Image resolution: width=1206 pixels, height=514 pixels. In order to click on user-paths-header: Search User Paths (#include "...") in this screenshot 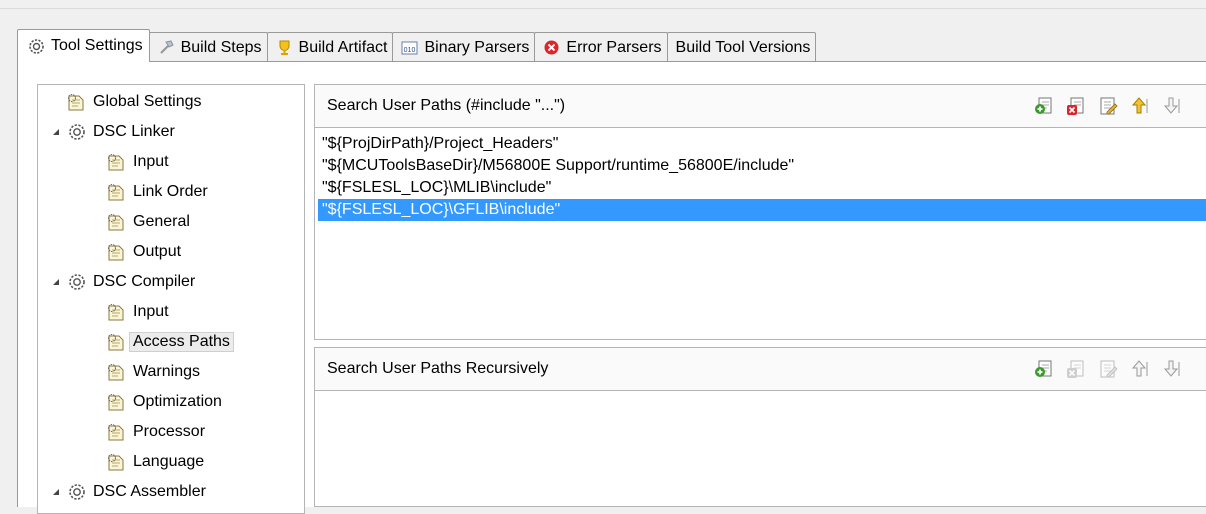, I will do `click(760, 106)`.